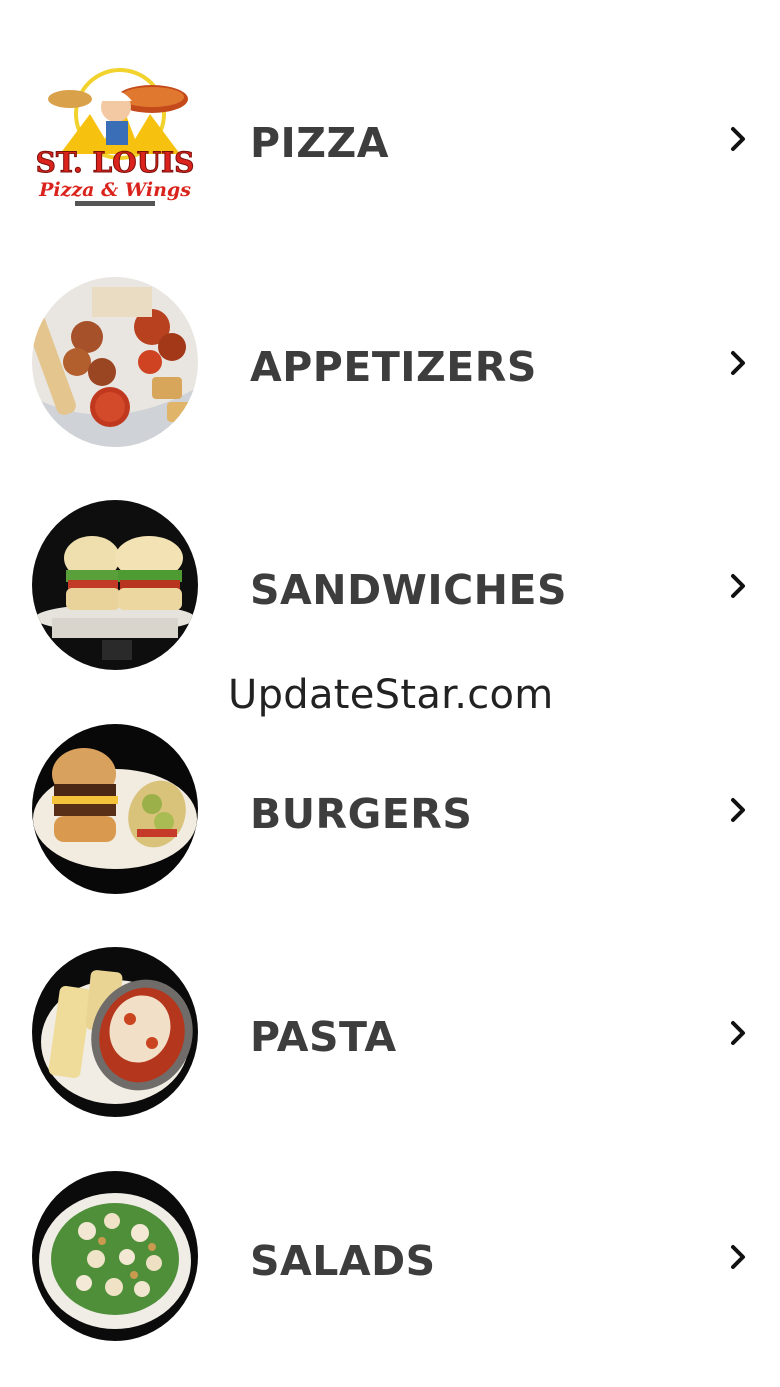 Image resolution: width=780 pixels, height=1387 pixels. I want to click on menu-item-label: PIZZA, so click(319, 143).